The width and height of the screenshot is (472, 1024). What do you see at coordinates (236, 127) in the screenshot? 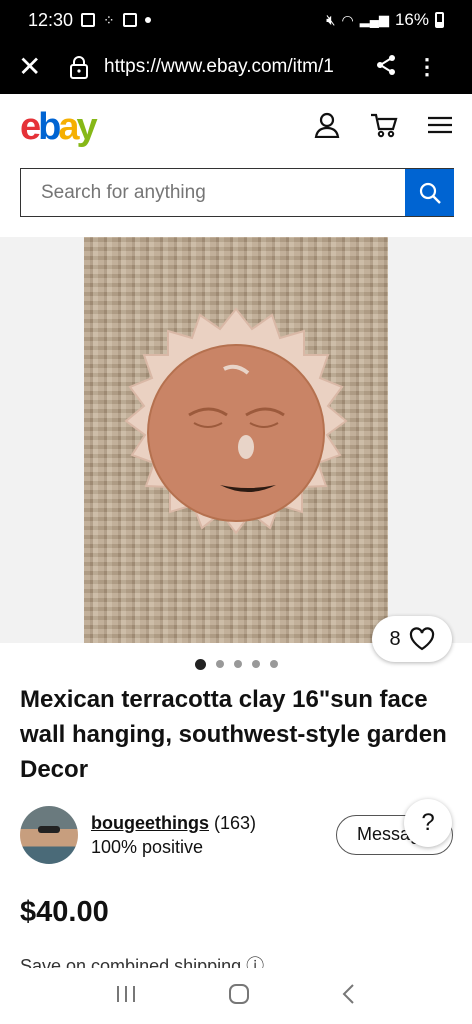
I see `site-header: ebay` at bounding box center [236, 127].